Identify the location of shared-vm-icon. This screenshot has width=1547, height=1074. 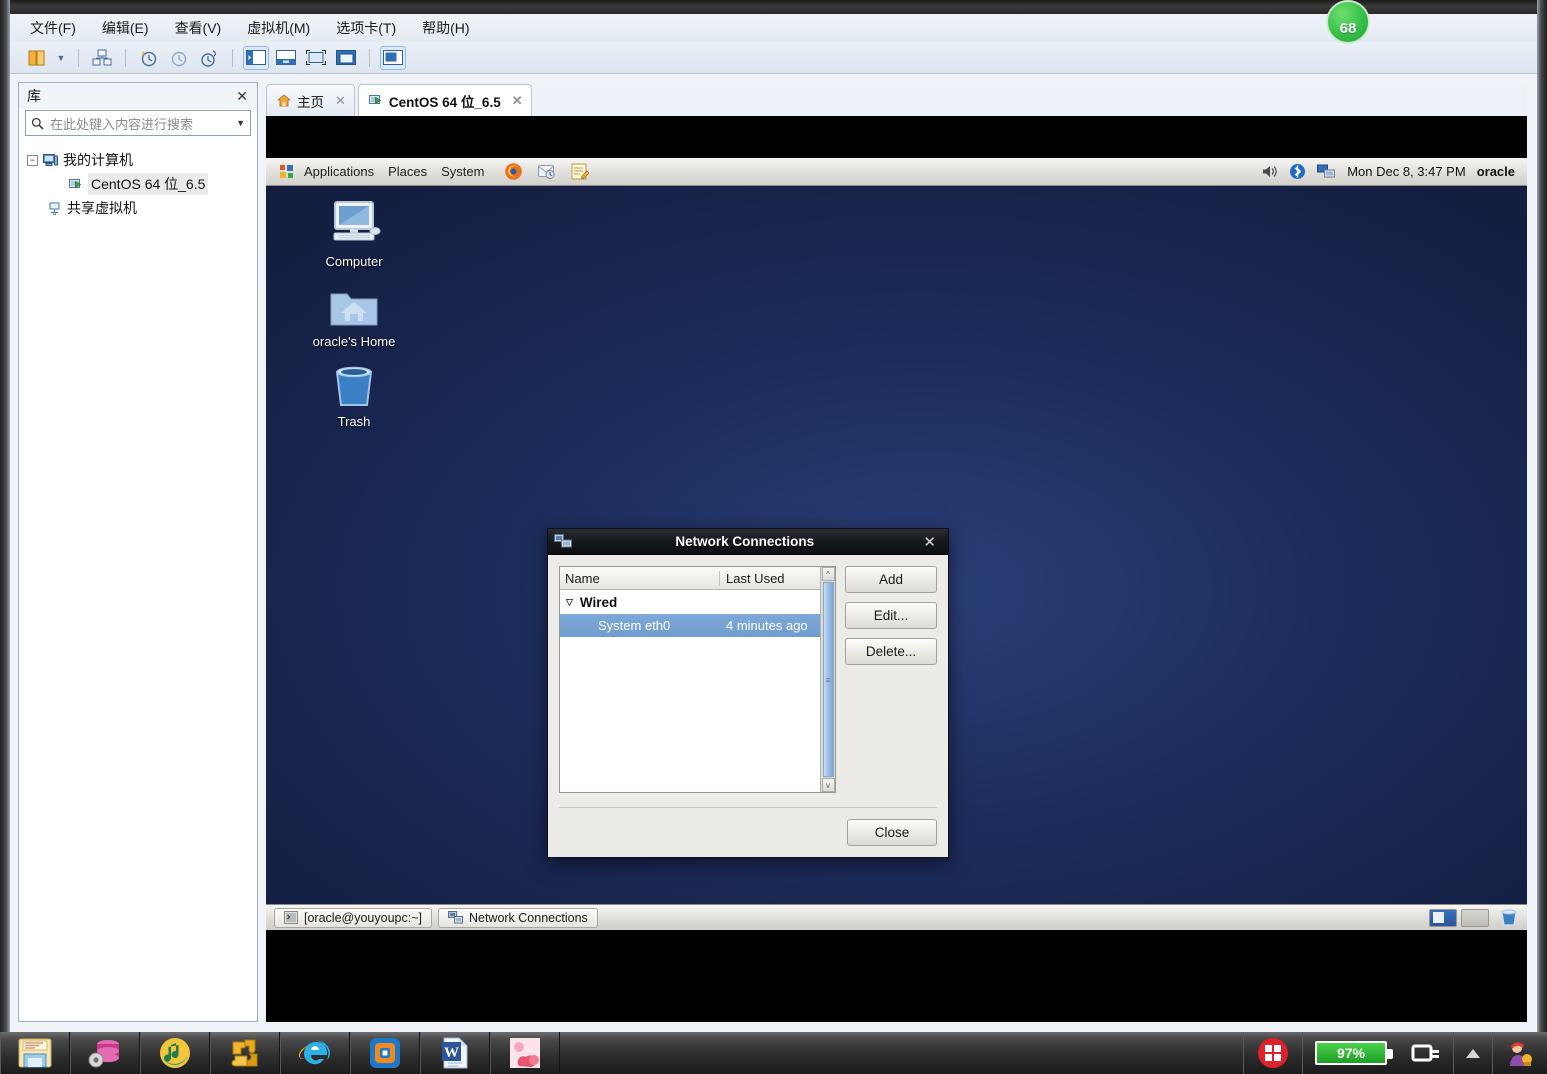
(54, 208).